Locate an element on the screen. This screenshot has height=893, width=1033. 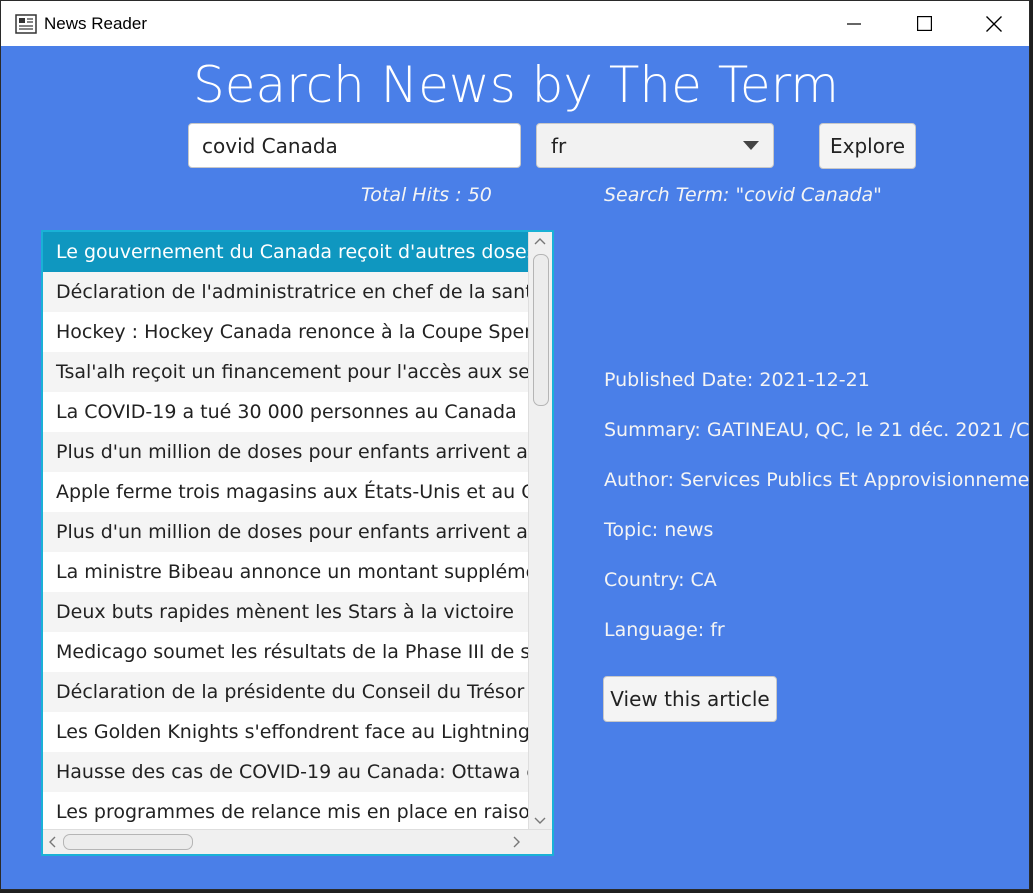
minimize-button is located at coordinates (854, 23).